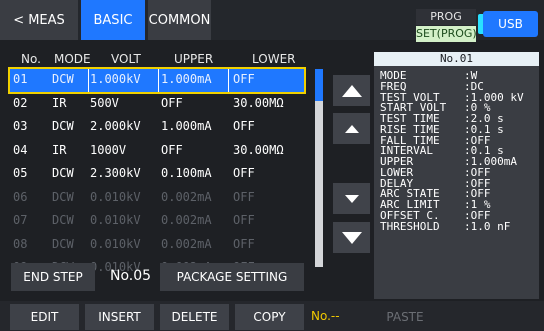 Image resolution: width=544 pixels, height=331 pixels. What do you see at coordinates (456, 59) in the screenshot?
I see `step-detail-title: No.01` at bounding box center [456, 59].